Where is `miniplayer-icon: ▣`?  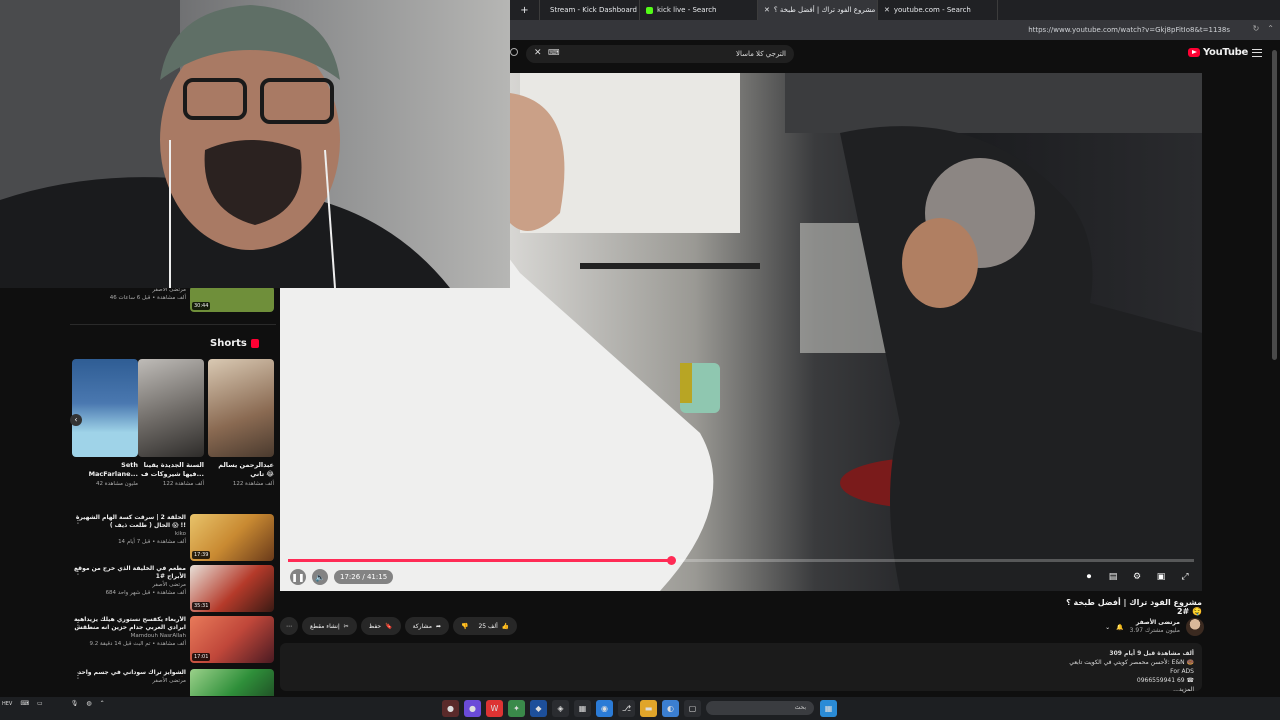 miniplayer-icon: ▣ is located at coordinates (1161, 577).